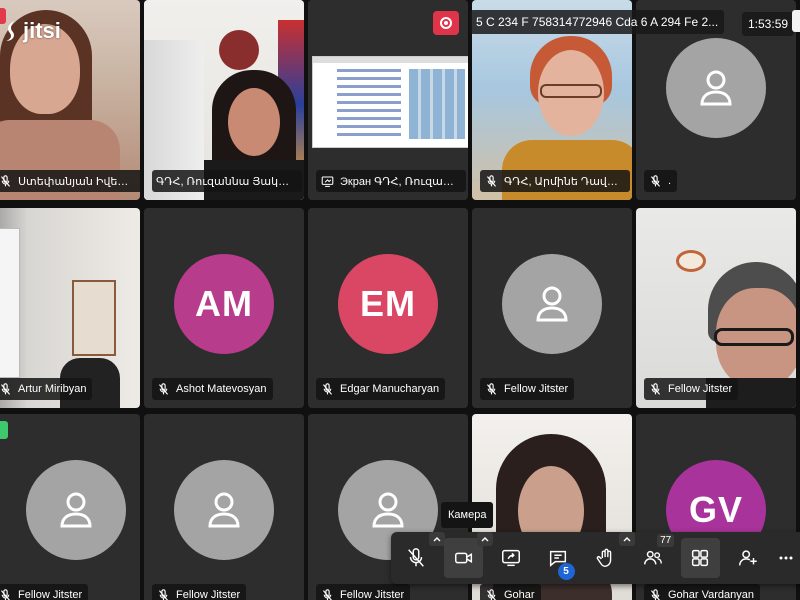 The image size is (800, 600). I want to click on participant-nameplate: ., so click(661, 181).